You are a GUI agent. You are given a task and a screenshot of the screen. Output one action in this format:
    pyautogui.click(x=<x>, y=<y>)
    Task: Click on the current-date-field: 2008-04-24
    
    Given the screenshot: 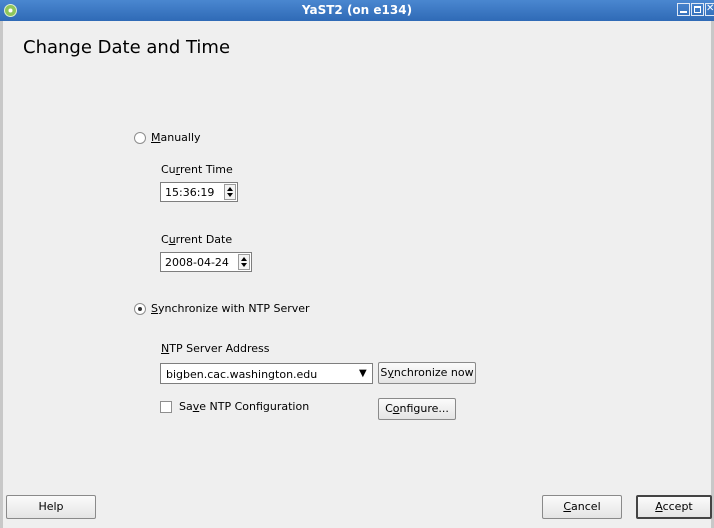 What is the action you would take?
    pyautogui.click(x=206, y=262)
    